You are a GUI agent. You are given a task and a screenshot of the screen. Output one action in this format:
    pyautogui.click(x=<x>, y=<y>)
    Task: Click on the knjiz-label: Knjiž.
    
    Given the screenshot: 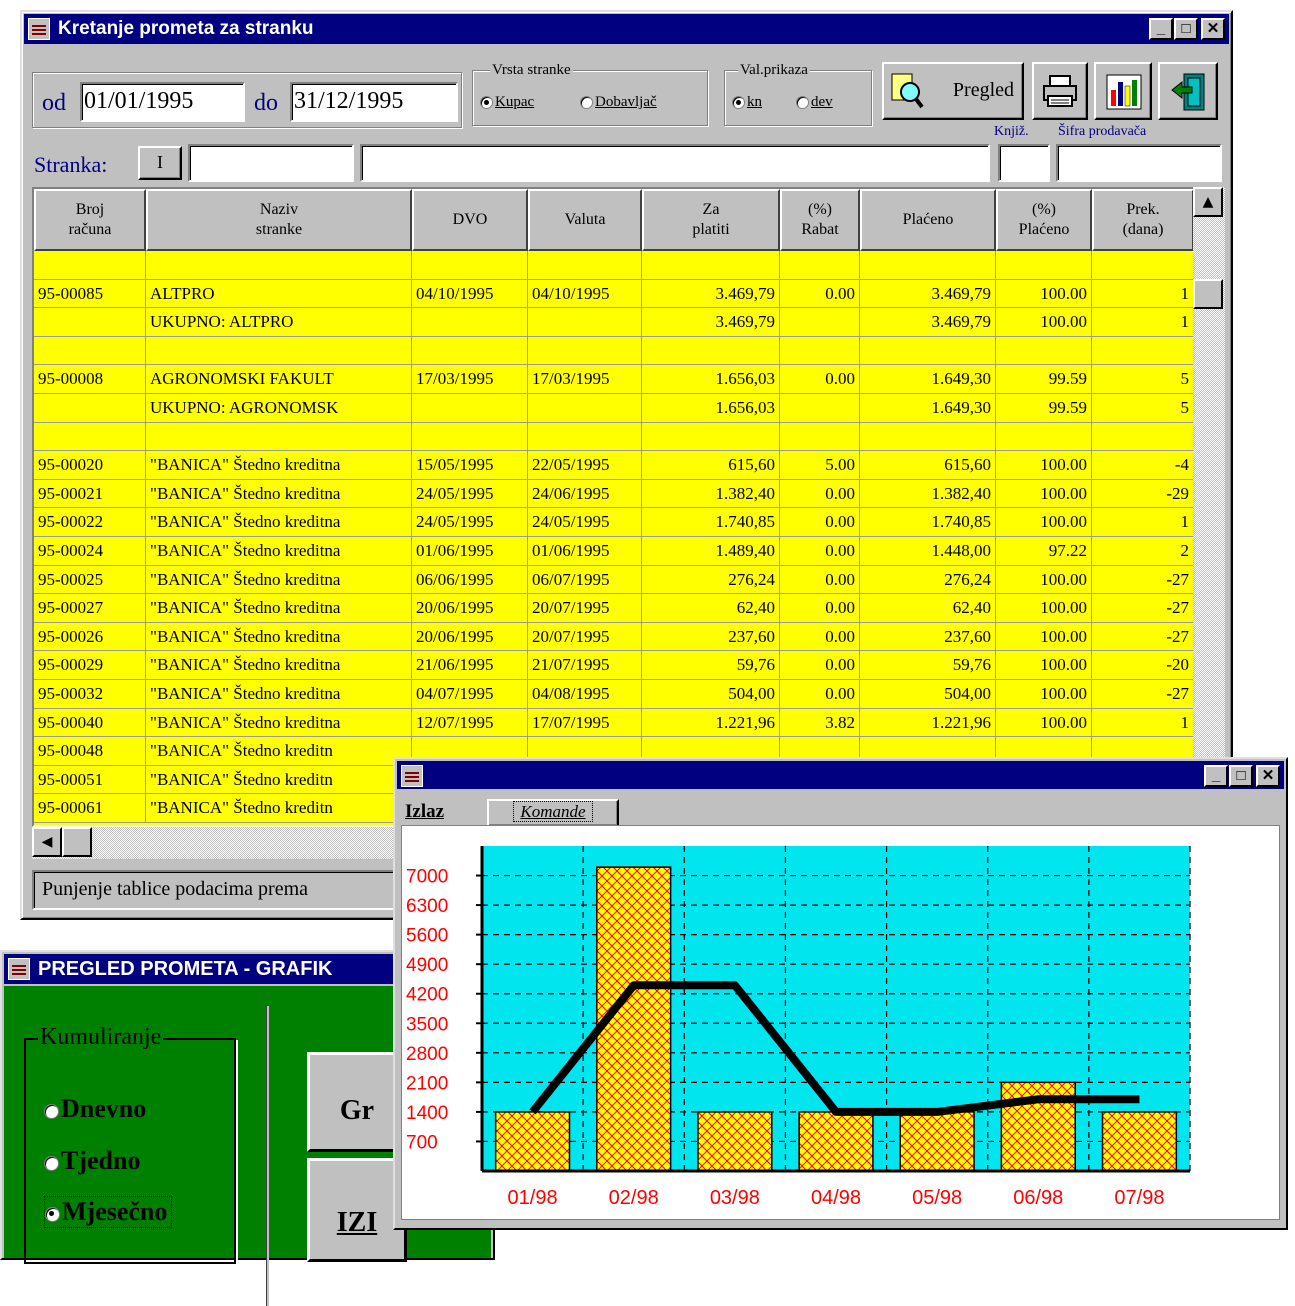 What is the action you would take?
    pyautogui.click(x=1011, y=131)
    